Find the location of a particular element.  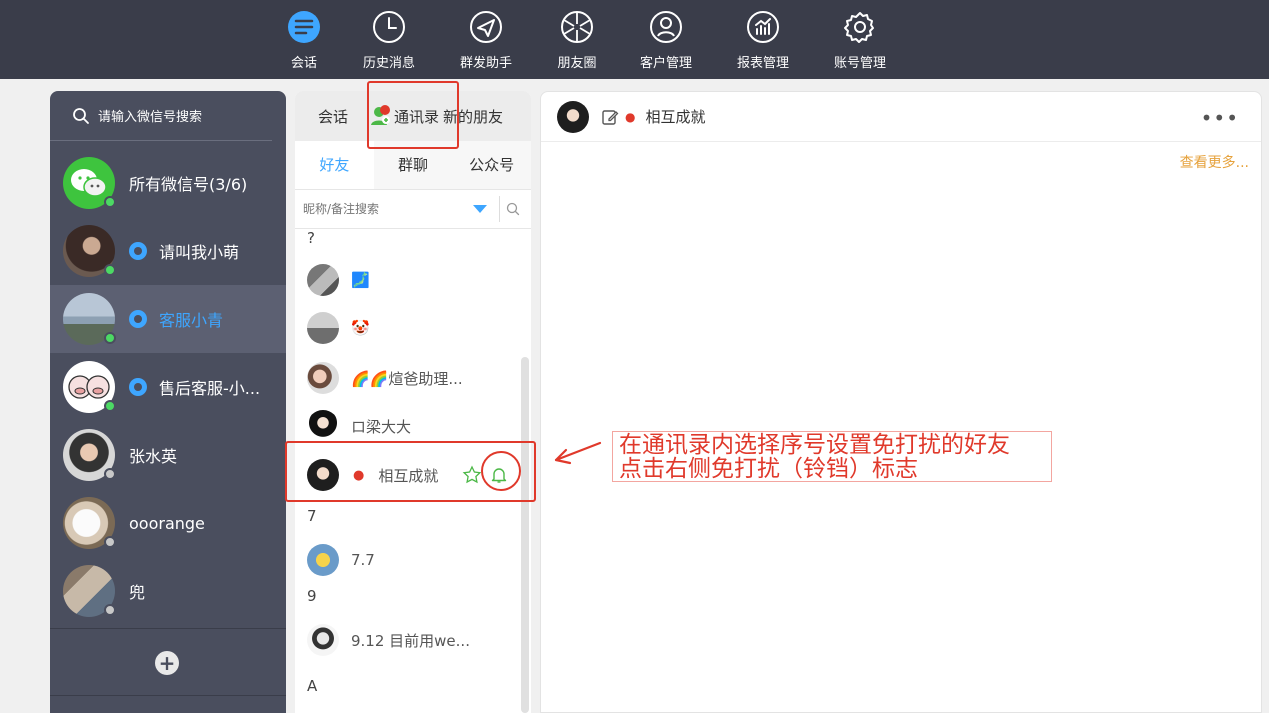

account-search: 请输入微信号搜索 is located at coordinates (161, 116).